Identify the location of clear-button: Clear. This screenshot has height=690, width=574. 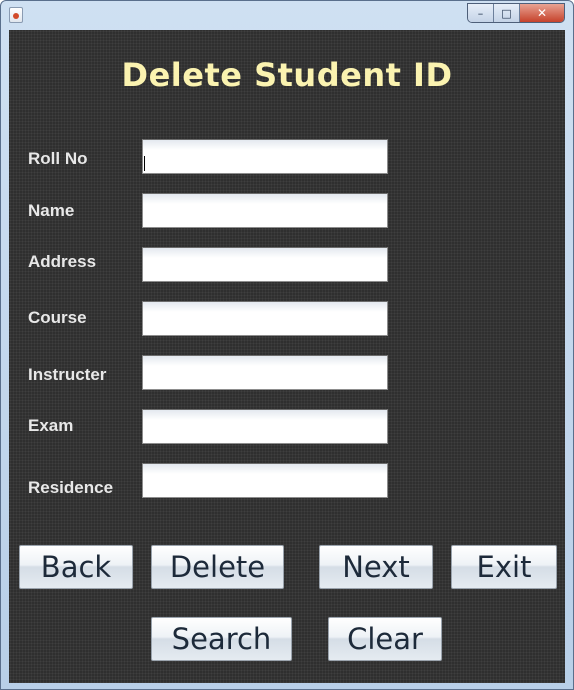
(385, 639).